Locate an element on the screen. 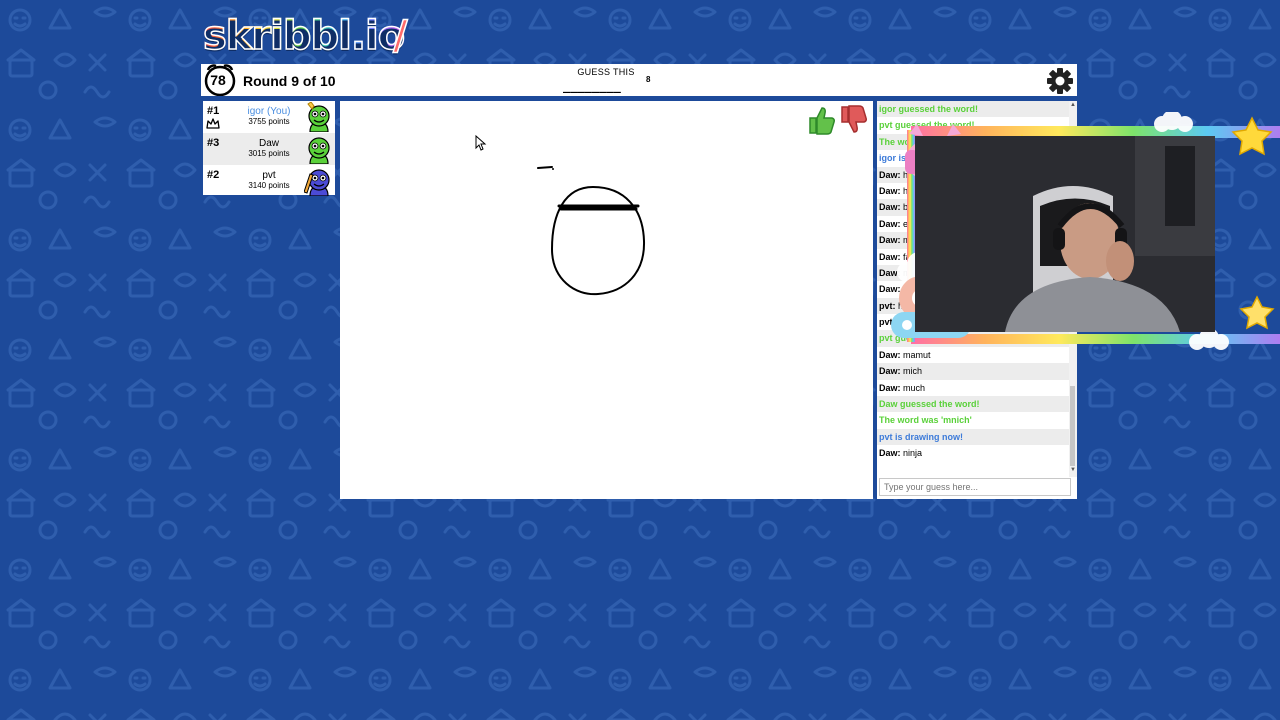 Image resolution: width=1280 pixels, height=720 pixels. skribbl-logo: skribbl.io / is located at coordinates (305, 36).